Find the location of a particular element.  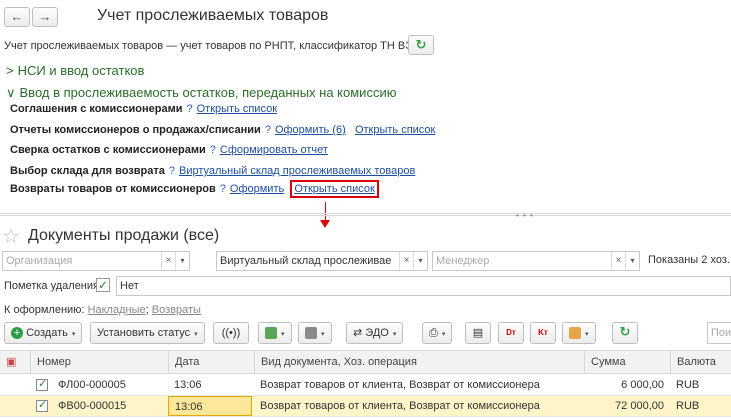

warehouse-value: Виртуальный склад прослеживаемые is located at coordinates (306, 261).